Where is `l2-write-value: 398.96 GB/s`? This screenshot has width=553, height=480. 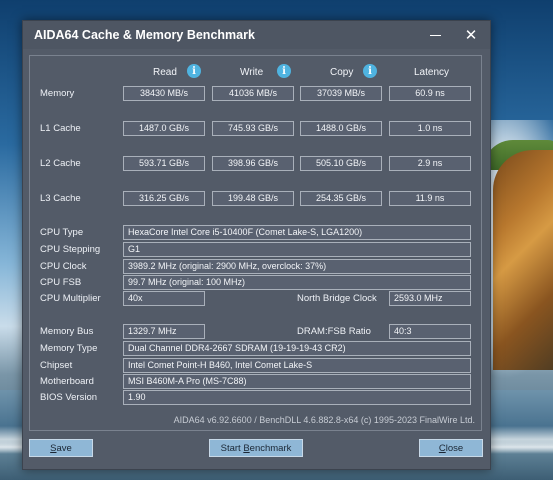 l2-write-value: 398.96 GB/s is located at coordinates (253, 163).